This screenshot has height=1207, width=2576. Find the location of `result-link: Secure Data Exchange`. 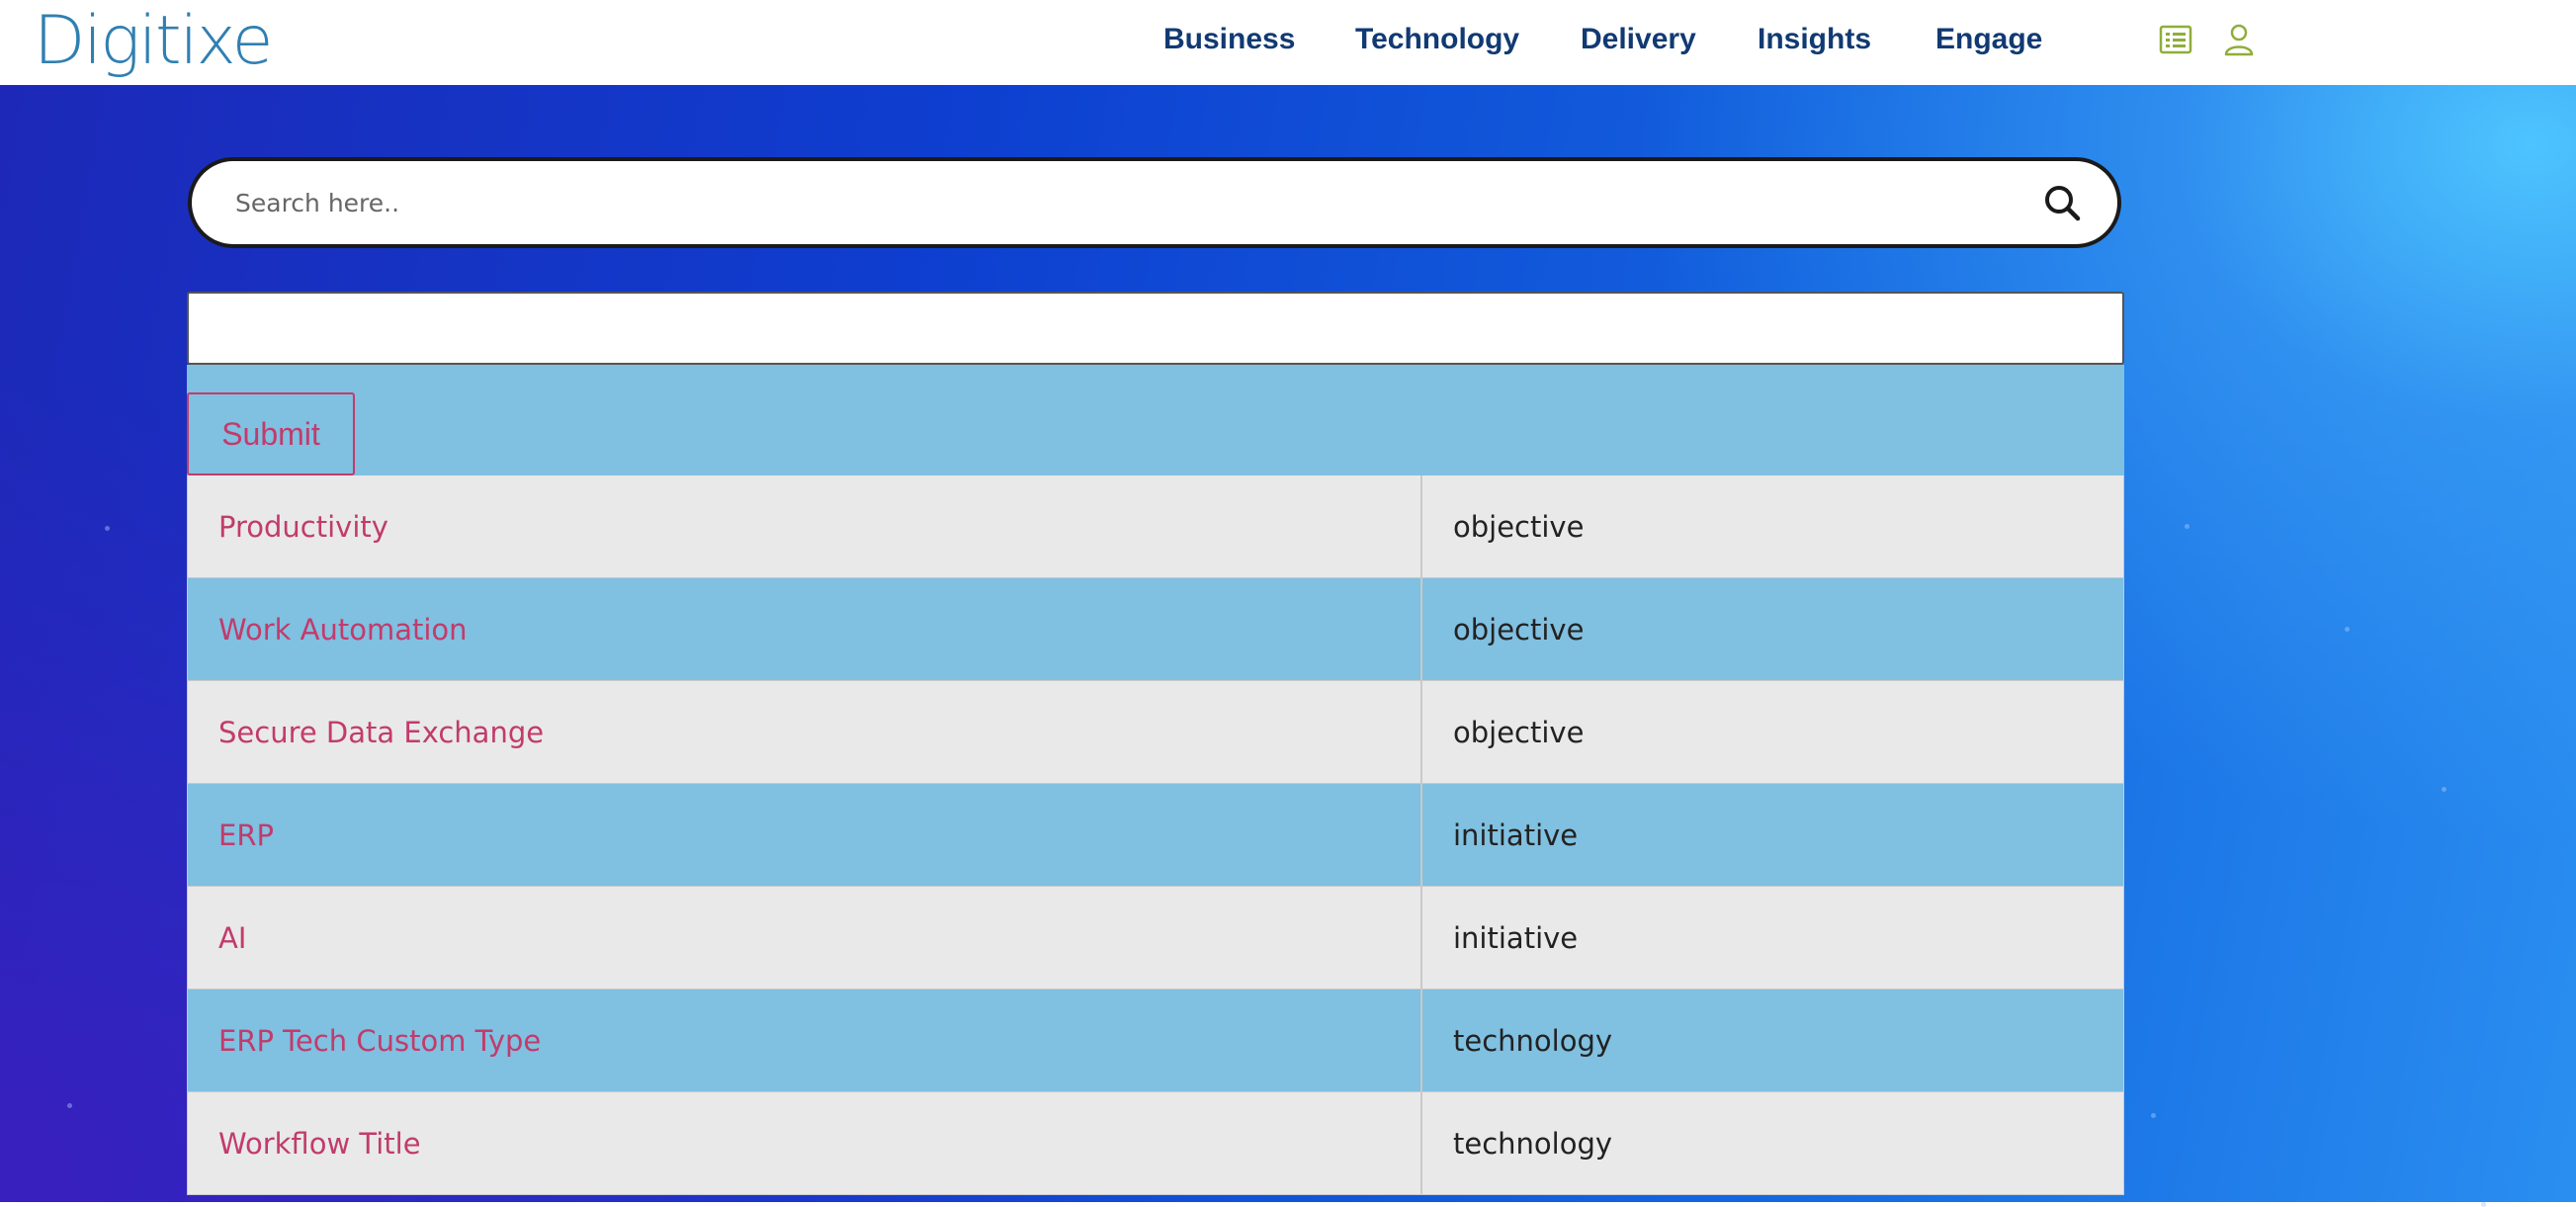

result-link: Secure Data Exchange is located at coordinates (381, 732).